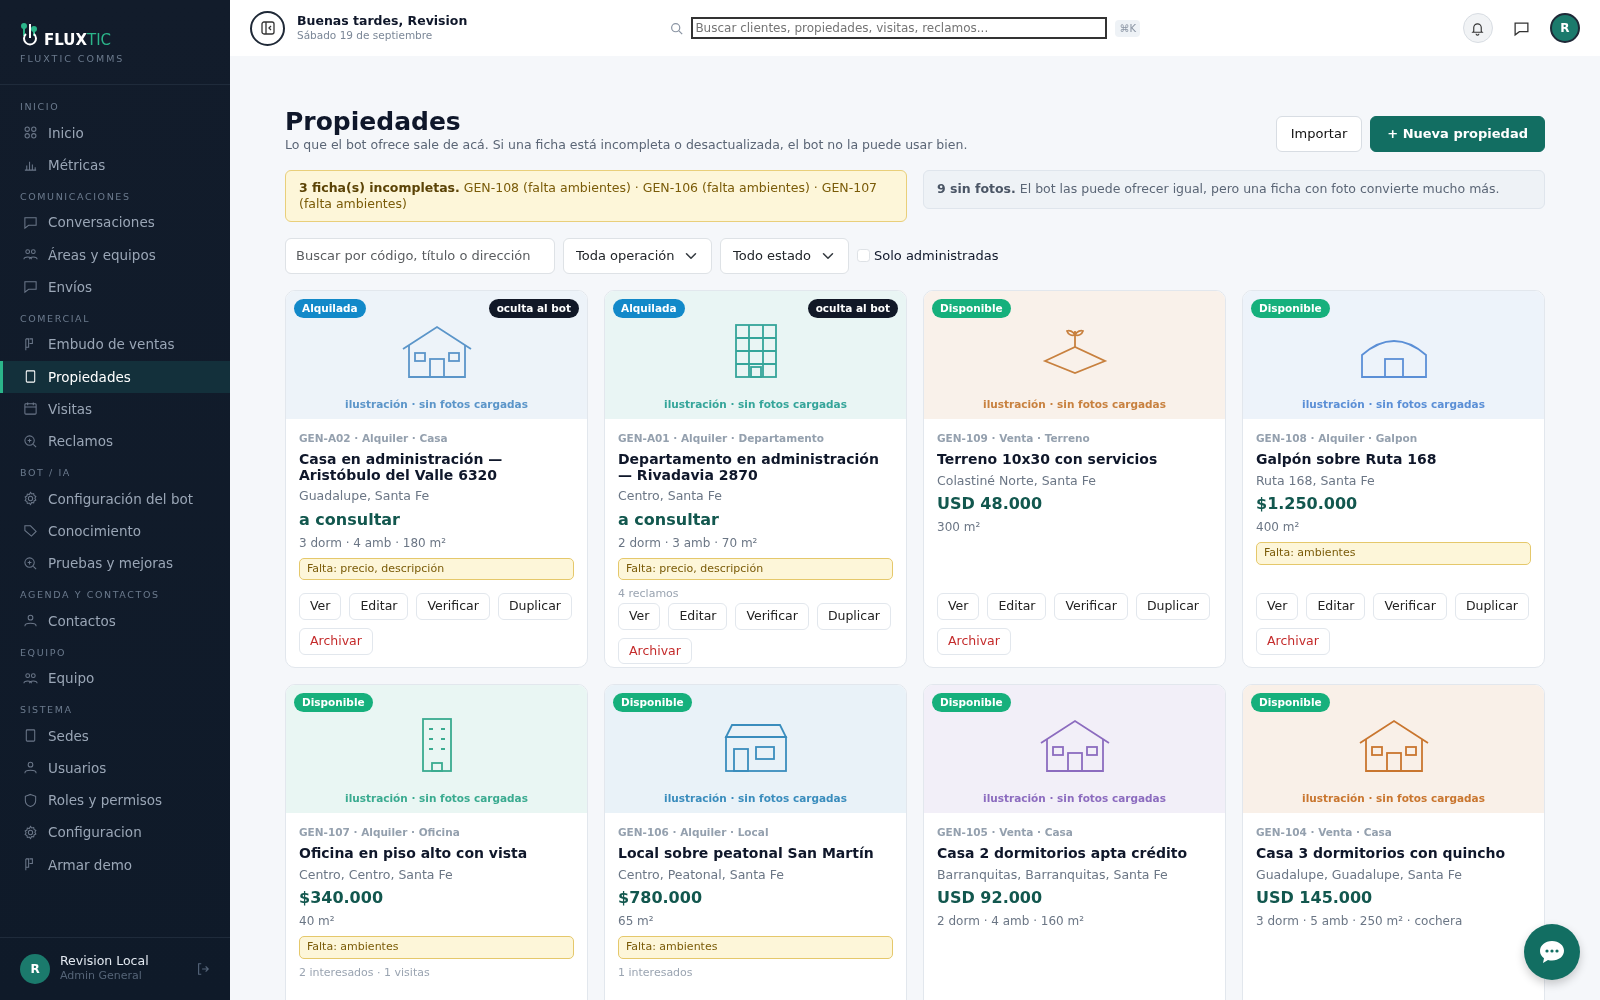  I want to click on property-location: Centro, Peatonal, Santa Fe, so click(701, 874).